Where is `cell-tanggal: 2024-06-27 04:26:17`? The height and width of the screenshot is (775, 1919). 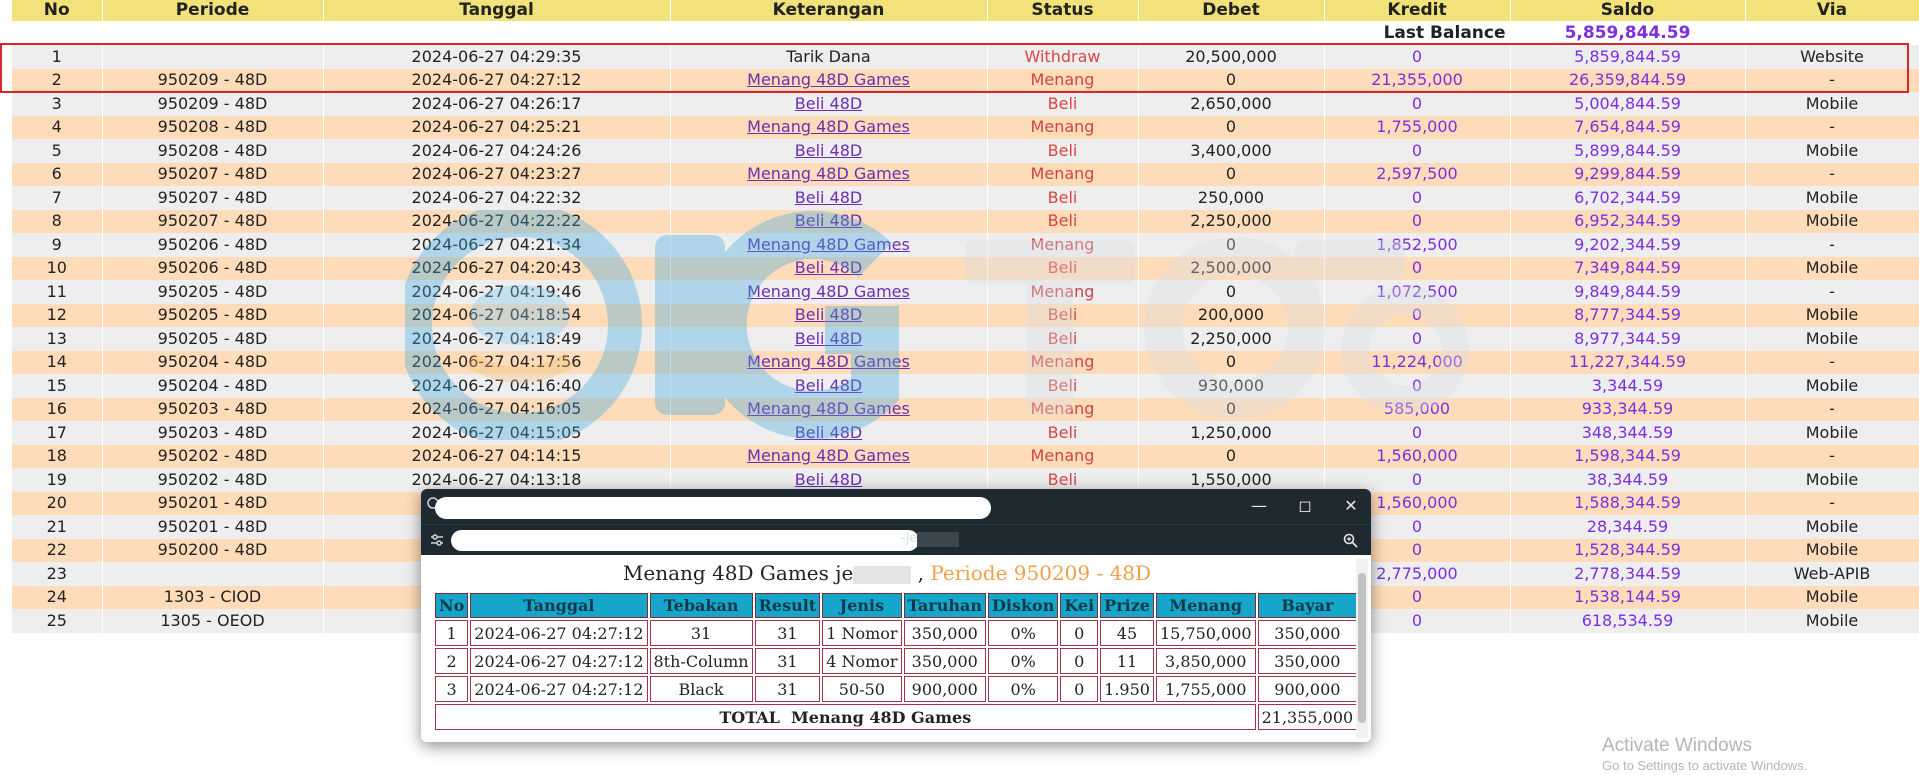 cell-tanggal: 2024-06-27 04:26:17 is located at coordinates (497, 104).